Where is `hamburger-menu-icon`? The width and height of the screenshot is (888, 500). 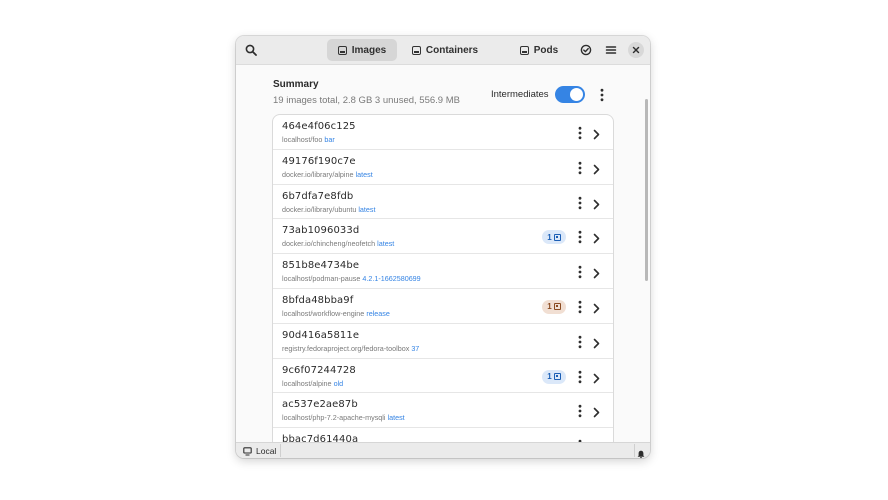 hamburger-menu-icon is located at coordinates (611, 50).